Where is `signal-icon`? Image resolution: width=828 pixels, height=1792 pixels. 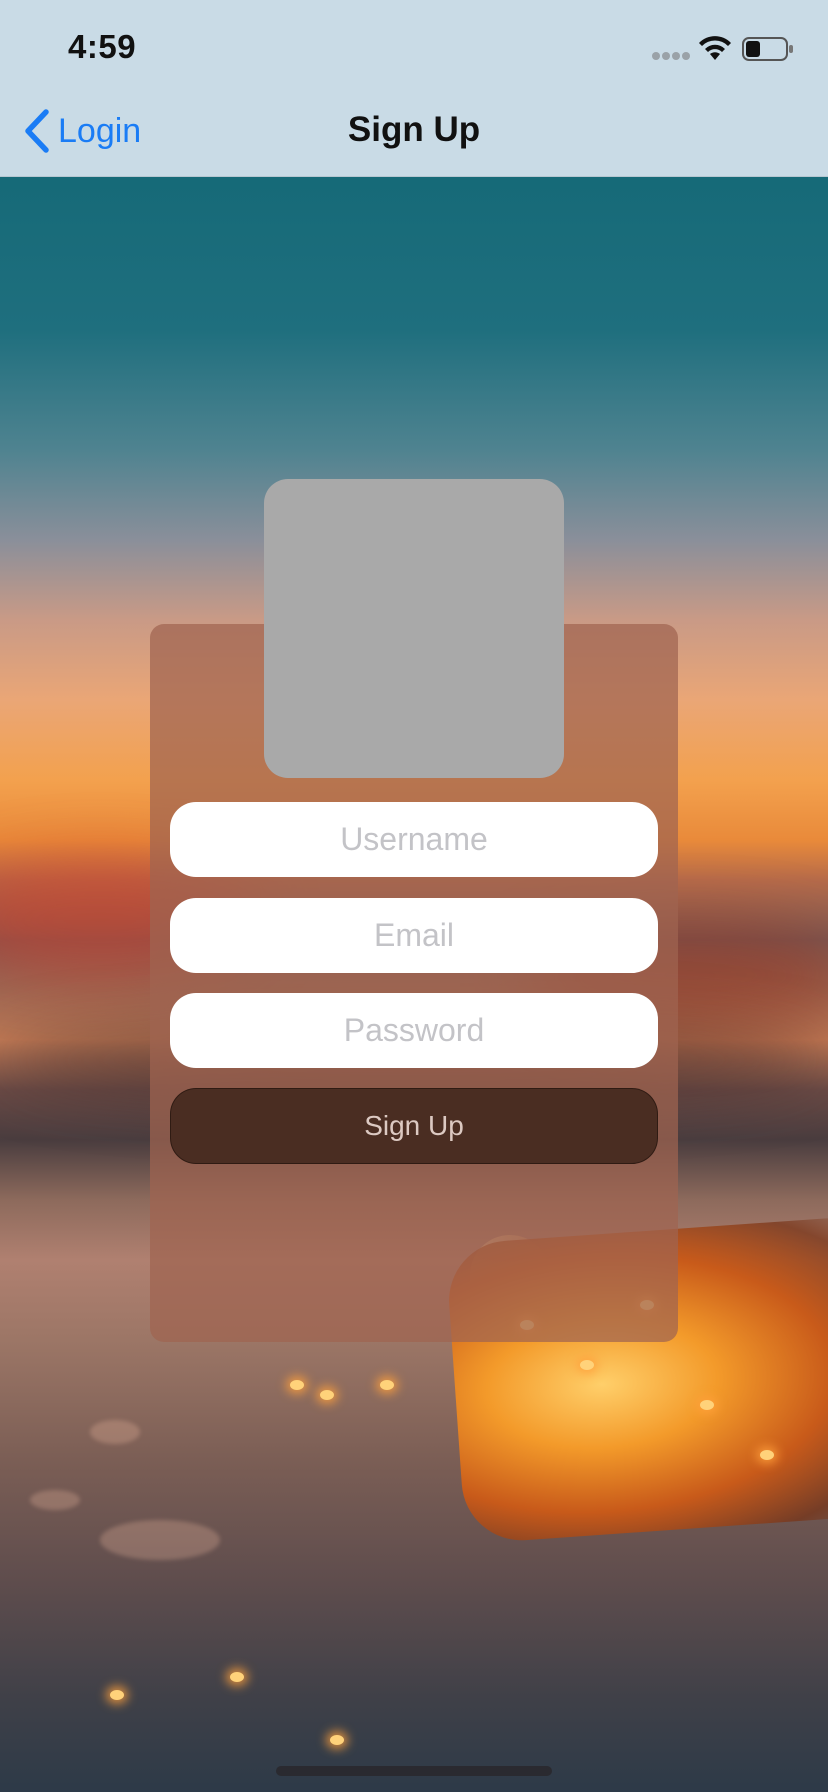 signal-icon is located at coordinates (672, 56).